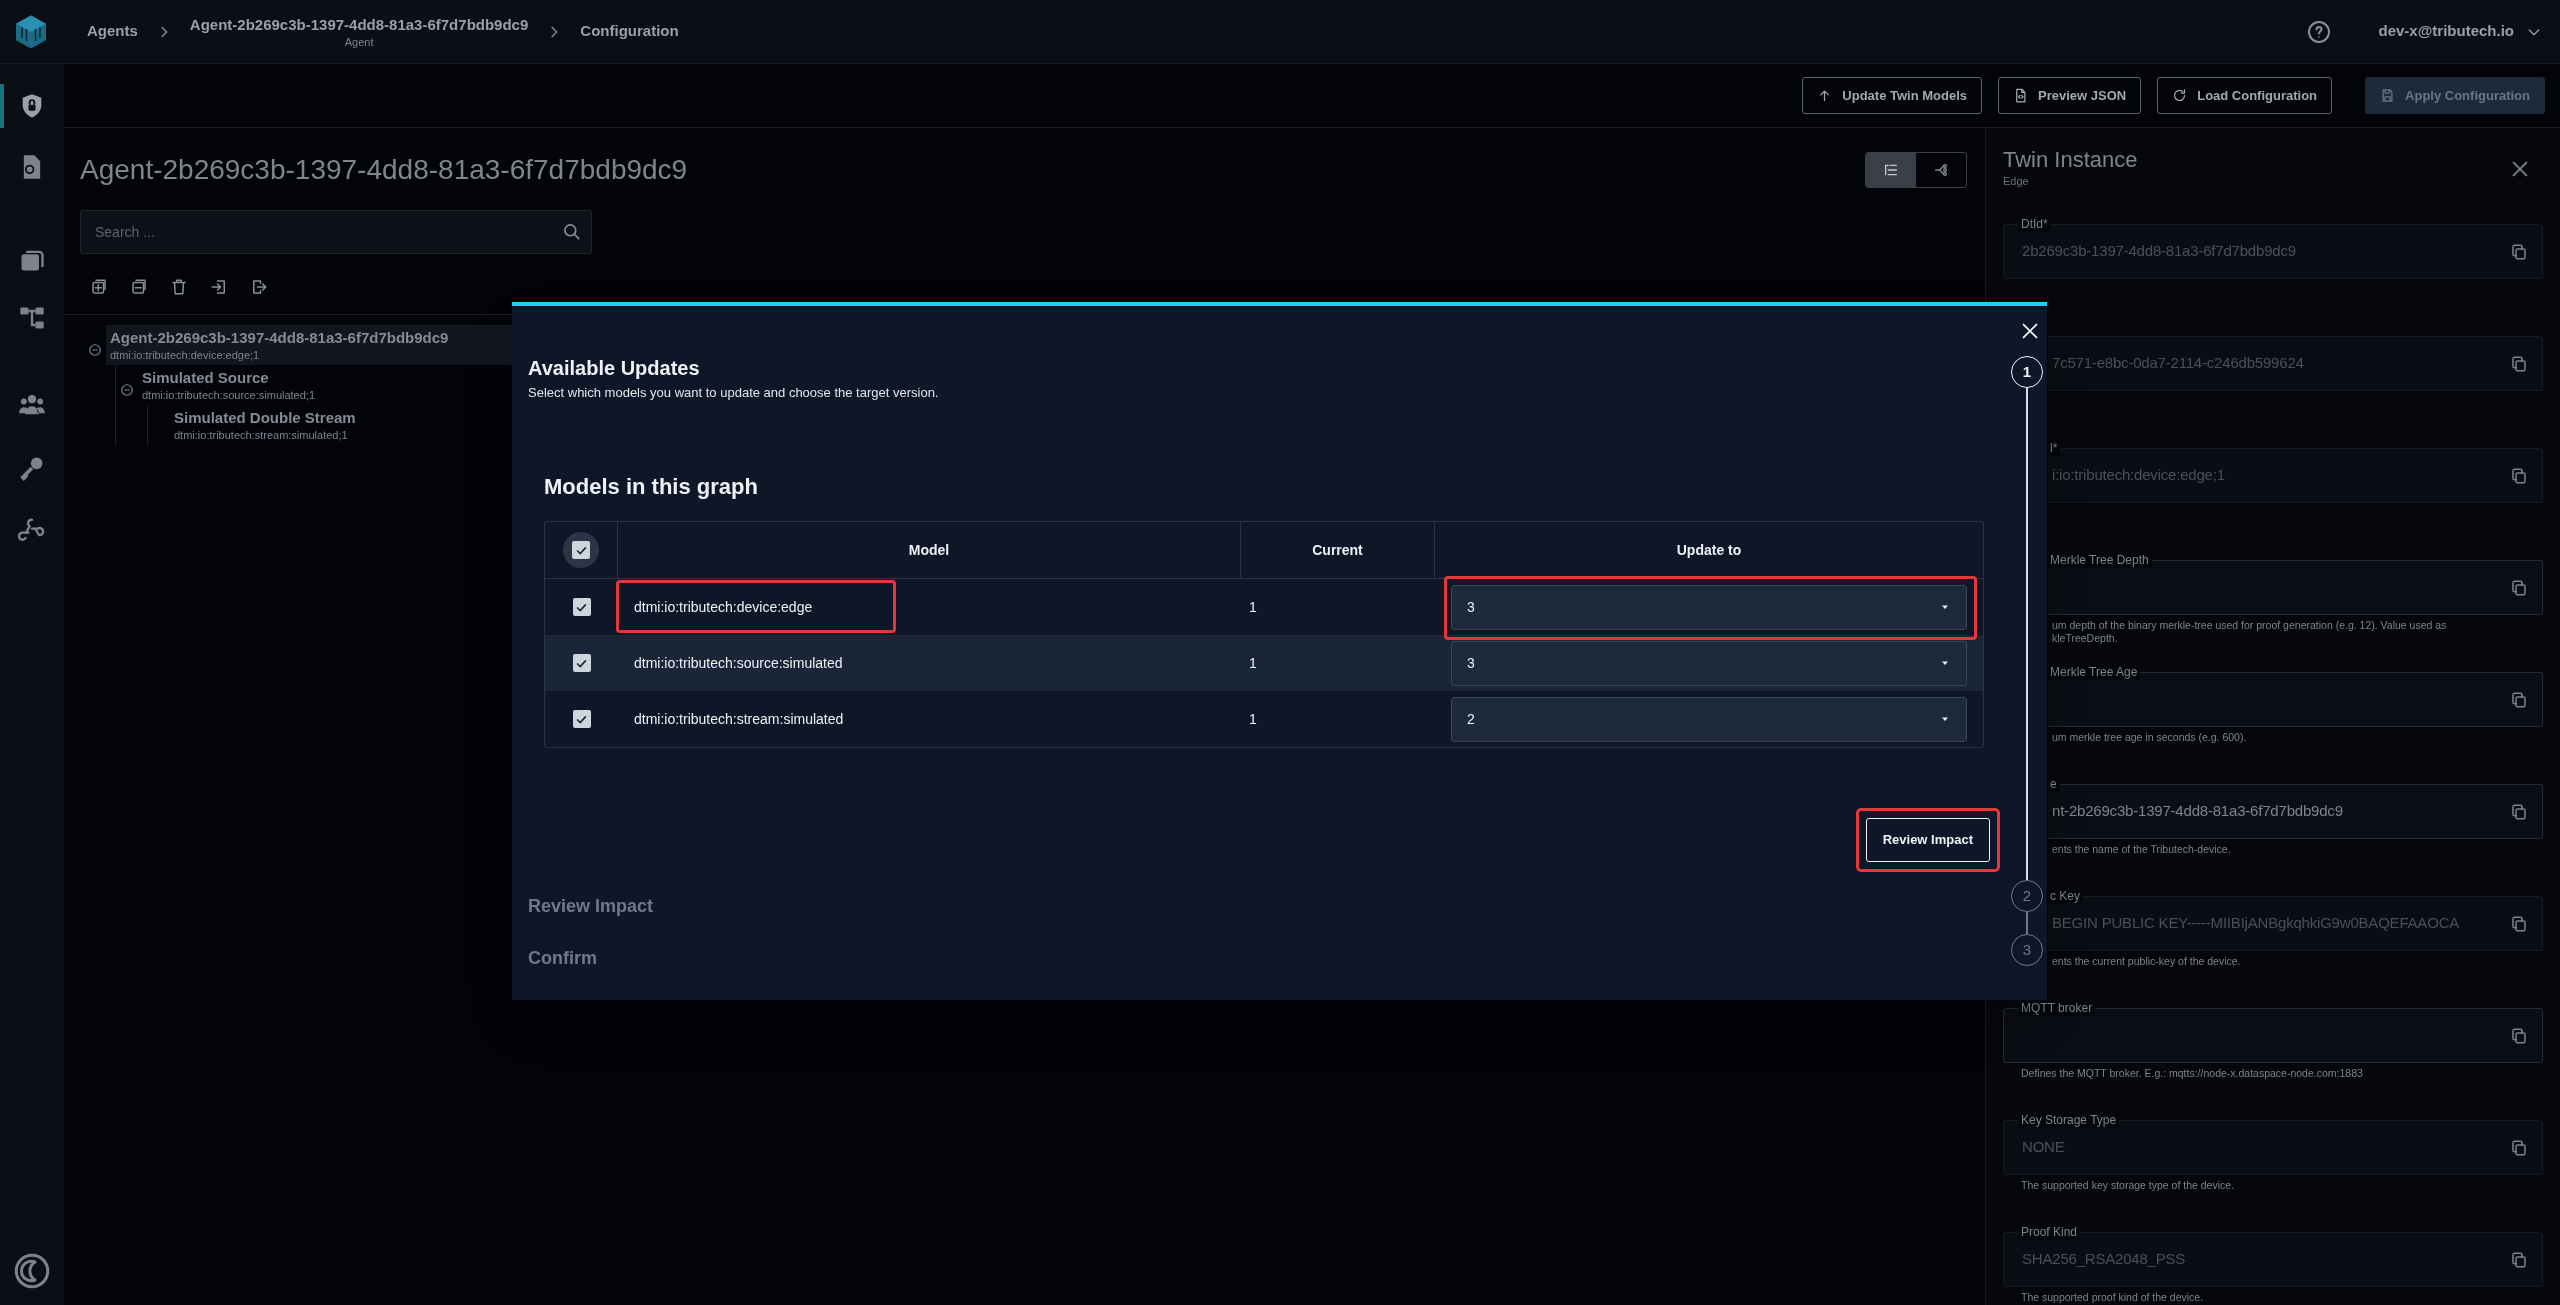 The width and height of the screenshot is (2560, 1305). I want to click on field-label: c Key, so click(2065, 896).